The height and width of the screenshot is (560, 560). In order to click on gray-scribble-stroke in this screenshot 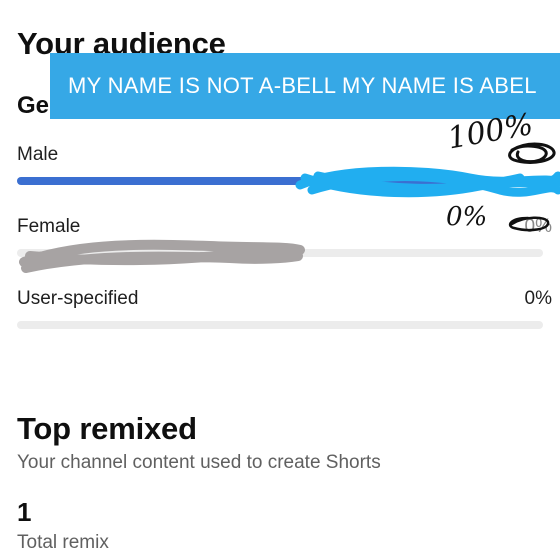, I will do `click(162, 256)`.